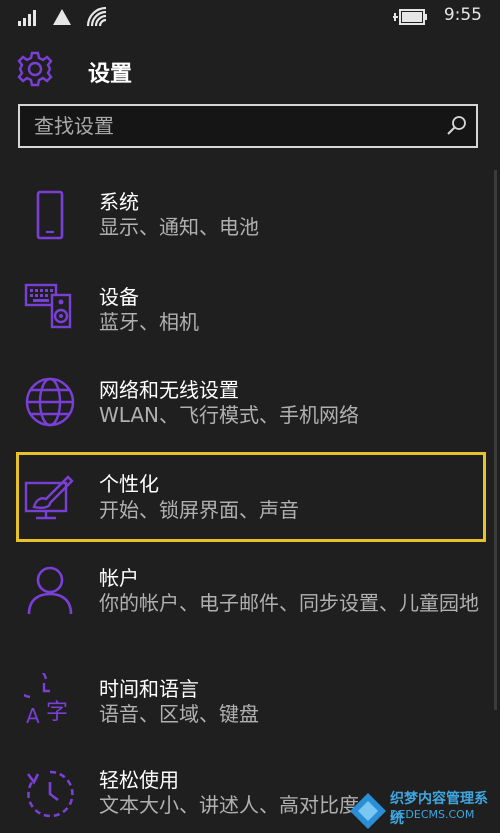  I want to click on settings-item-label: 帐户, so click(119, 578).